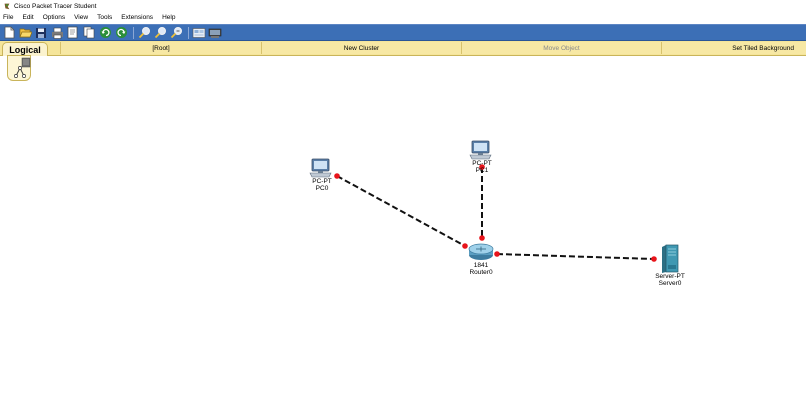 This screenshot has height=412, width=806. Describe the element at coordinates (480, 150) in the screenshot. I see `pc1-device` at that location.